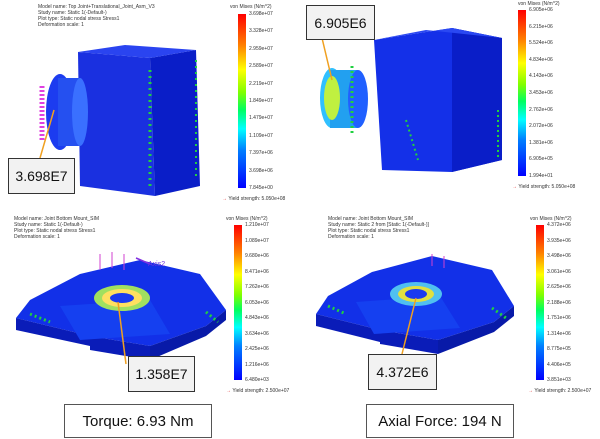 The width and height of the screenshot is (600, 439). What do you see at coordinates (340, 22) in the screenshot?
I see `max-stress-callout: 6.905E6` at bounding box center [340, 22].